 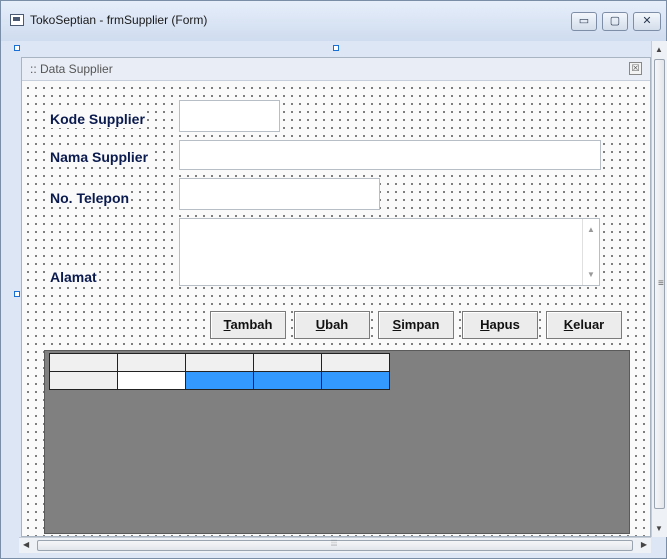 I want to click on tambah-label: ambah, so click(x=251, y=324).